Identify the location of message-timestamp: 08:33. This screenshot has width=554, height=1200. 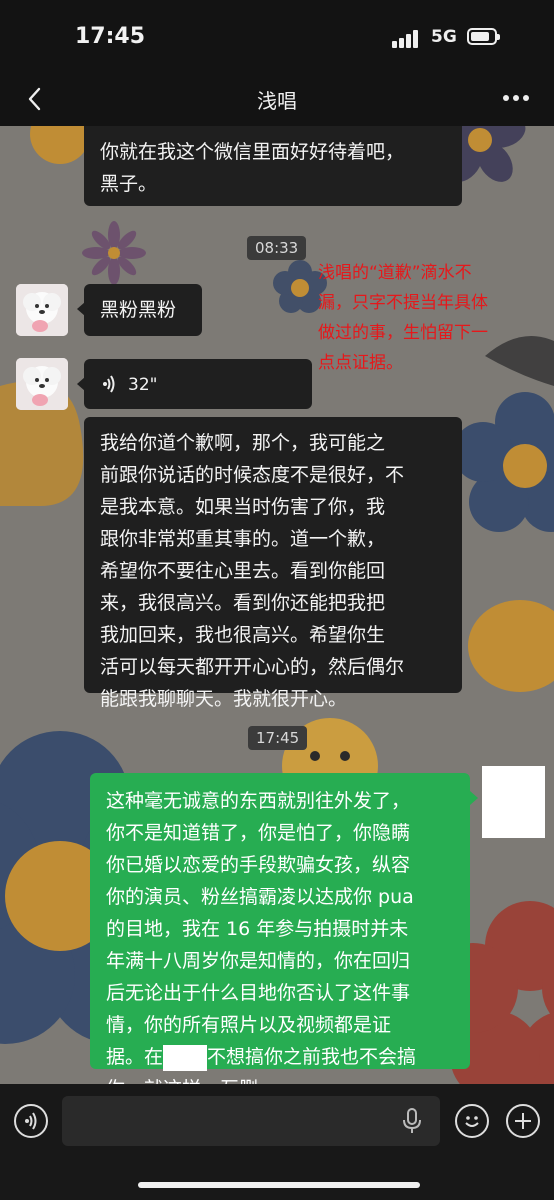
(277, 248).